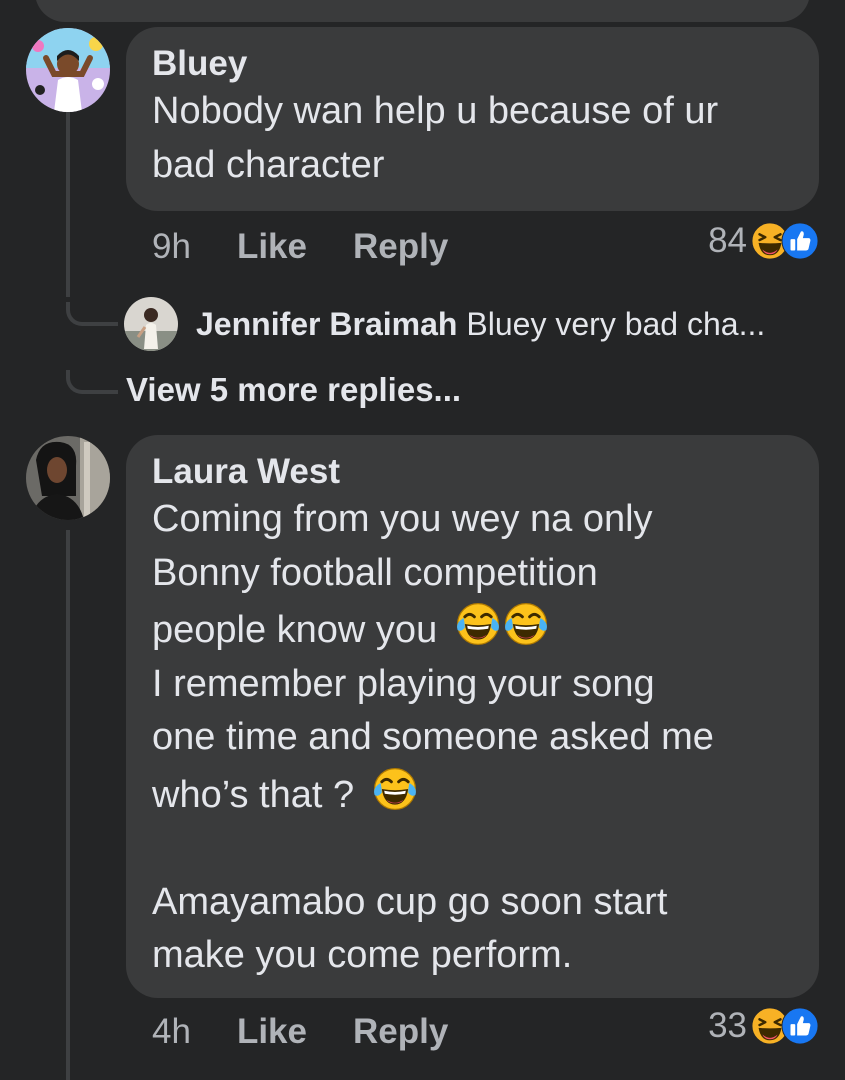 Image resolution: width=845 pixels, height=1080 pixels. Describe the element at coordinates (410, 901) in the screenshot. I see `comment-text-line: Amayamabo cup go soon start` at that location.